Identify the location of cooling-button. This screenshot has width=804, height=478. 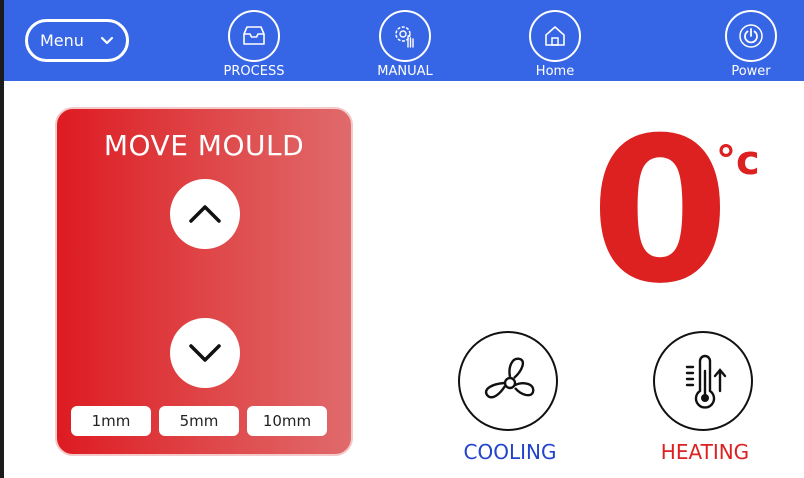
(508, 381).